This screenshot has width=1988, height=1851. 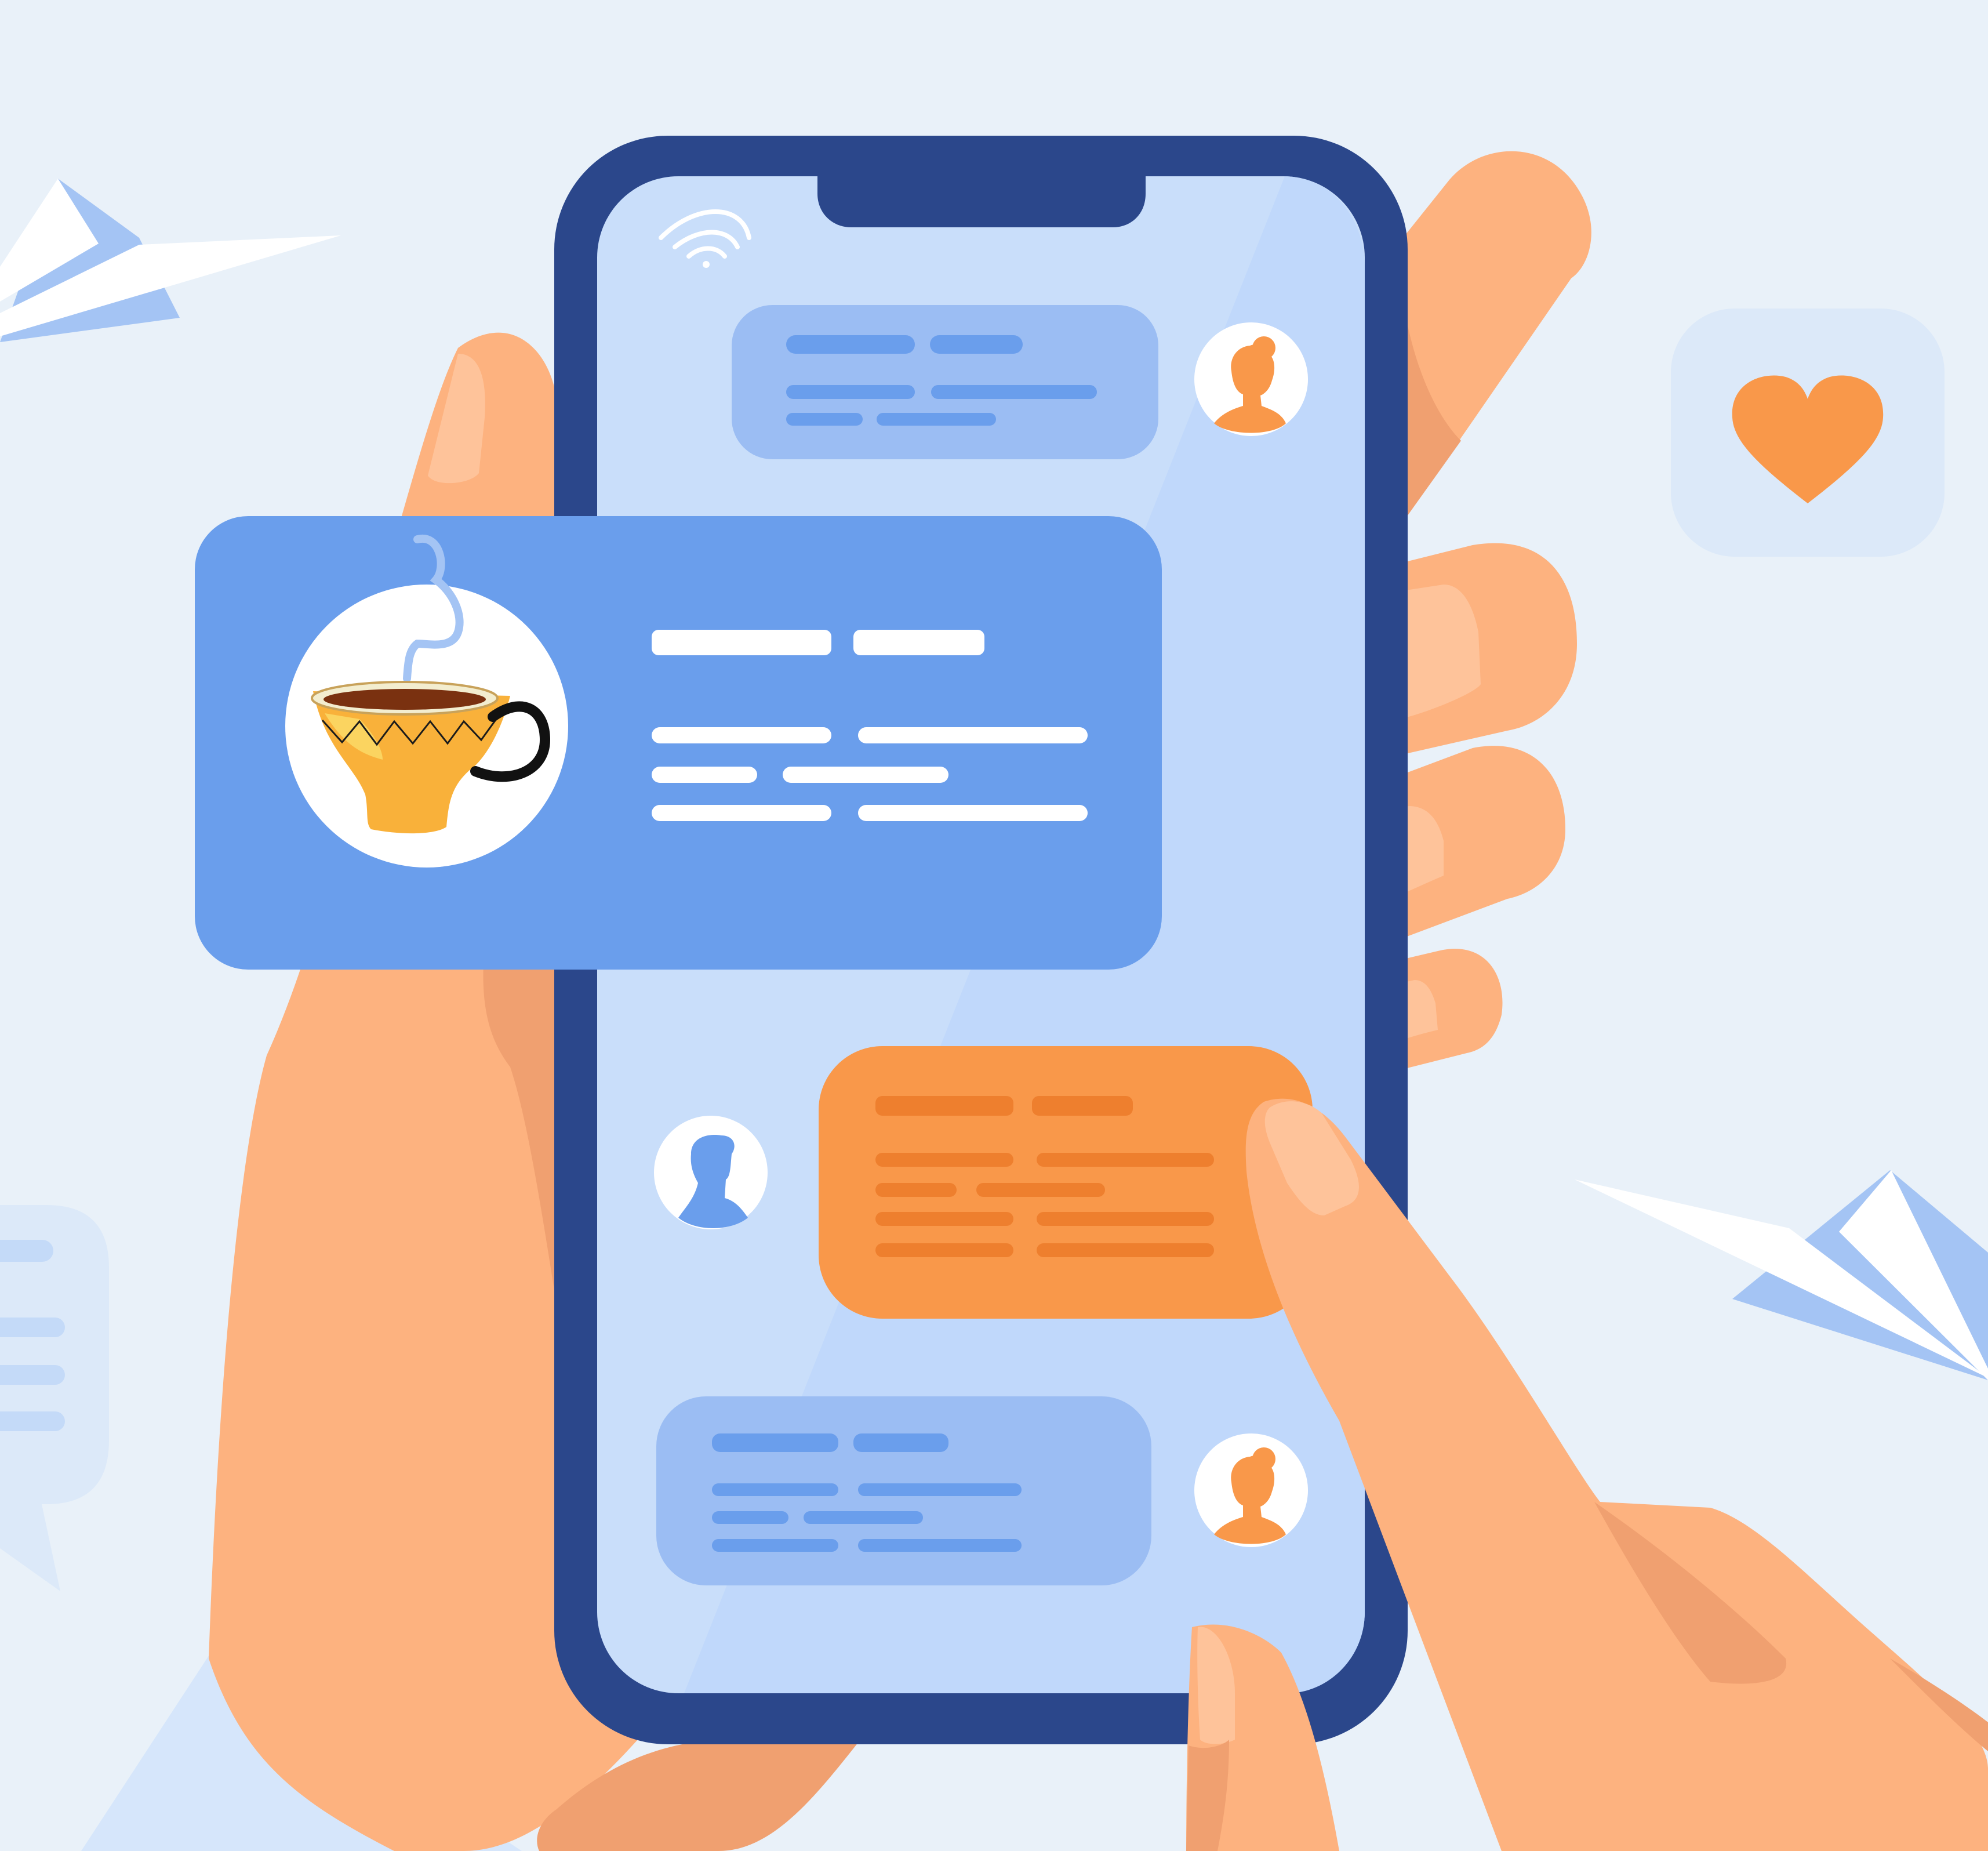 I want to click on chat-message-outgoing, so click(x=1066, y=1182).